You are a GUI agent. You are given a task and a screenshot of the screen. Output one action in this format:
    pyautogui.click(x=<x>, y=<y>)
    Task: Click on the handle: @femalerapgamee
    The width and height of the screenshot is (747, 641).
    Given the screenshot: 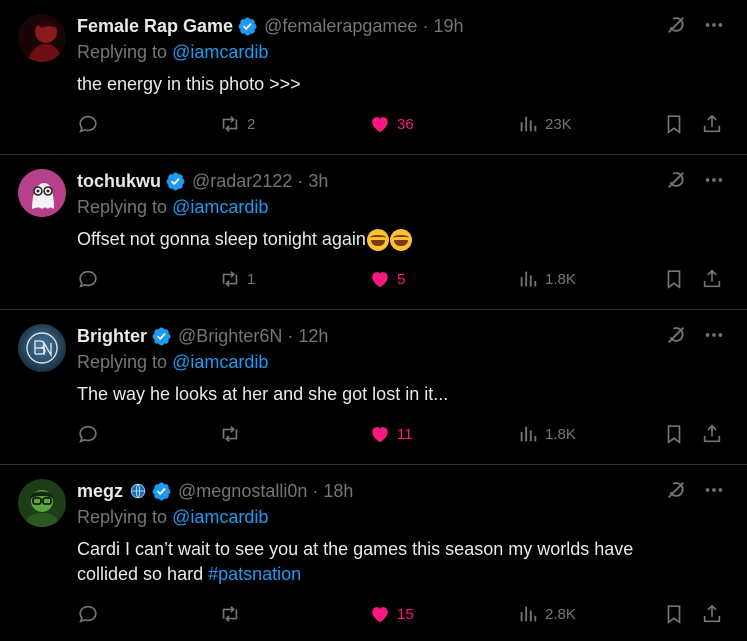 What is the action you would take?
    pyautogui.click(x=340, y=26)
    